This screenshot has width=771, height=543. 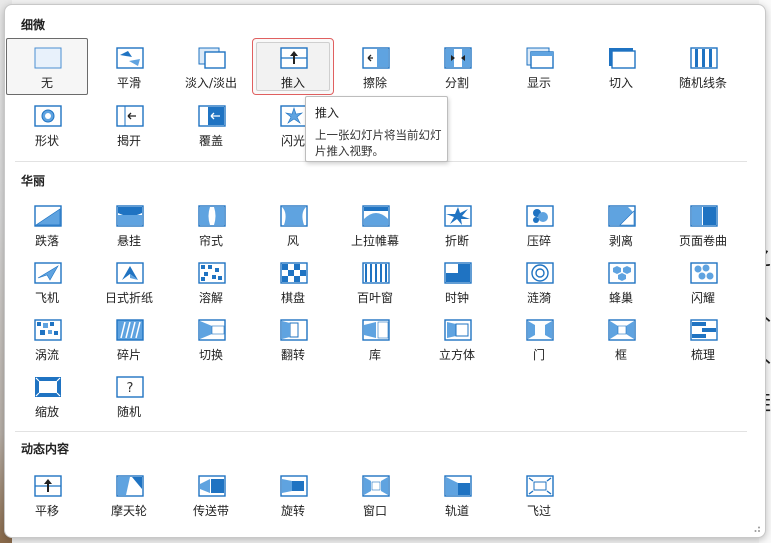 I want to click on transition-tile-uncover: 揭开, so click(x=129, y=124).